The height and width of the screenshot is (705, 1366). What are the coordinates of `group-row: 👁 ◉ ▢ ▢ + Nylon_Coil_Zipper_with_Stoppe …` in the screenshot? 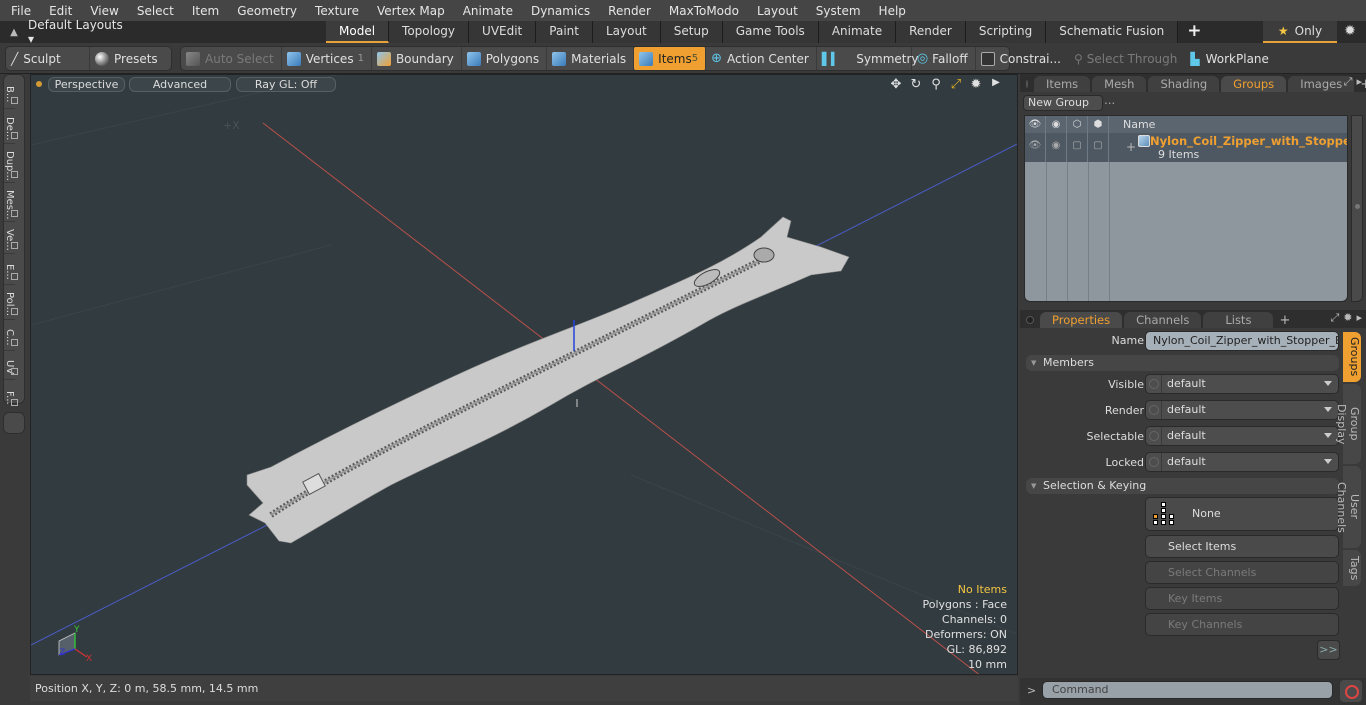 It's located at (1186, 147).